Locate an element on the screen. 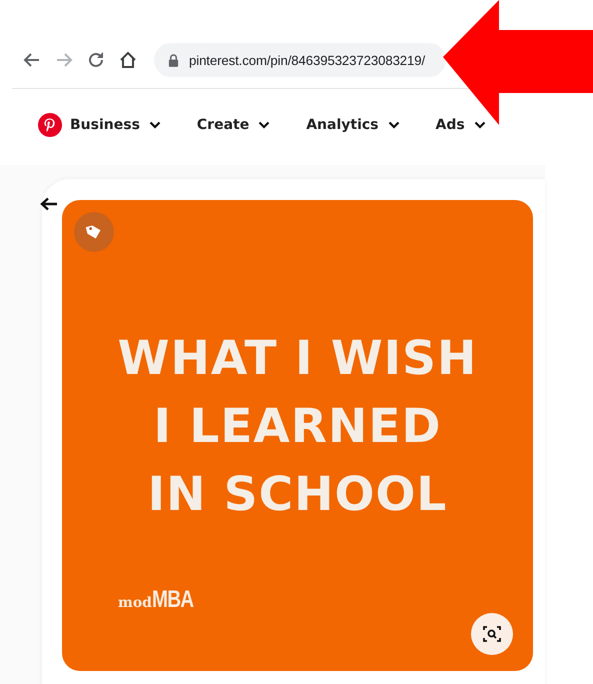  tag-icon is located at coordinates (94, 232).